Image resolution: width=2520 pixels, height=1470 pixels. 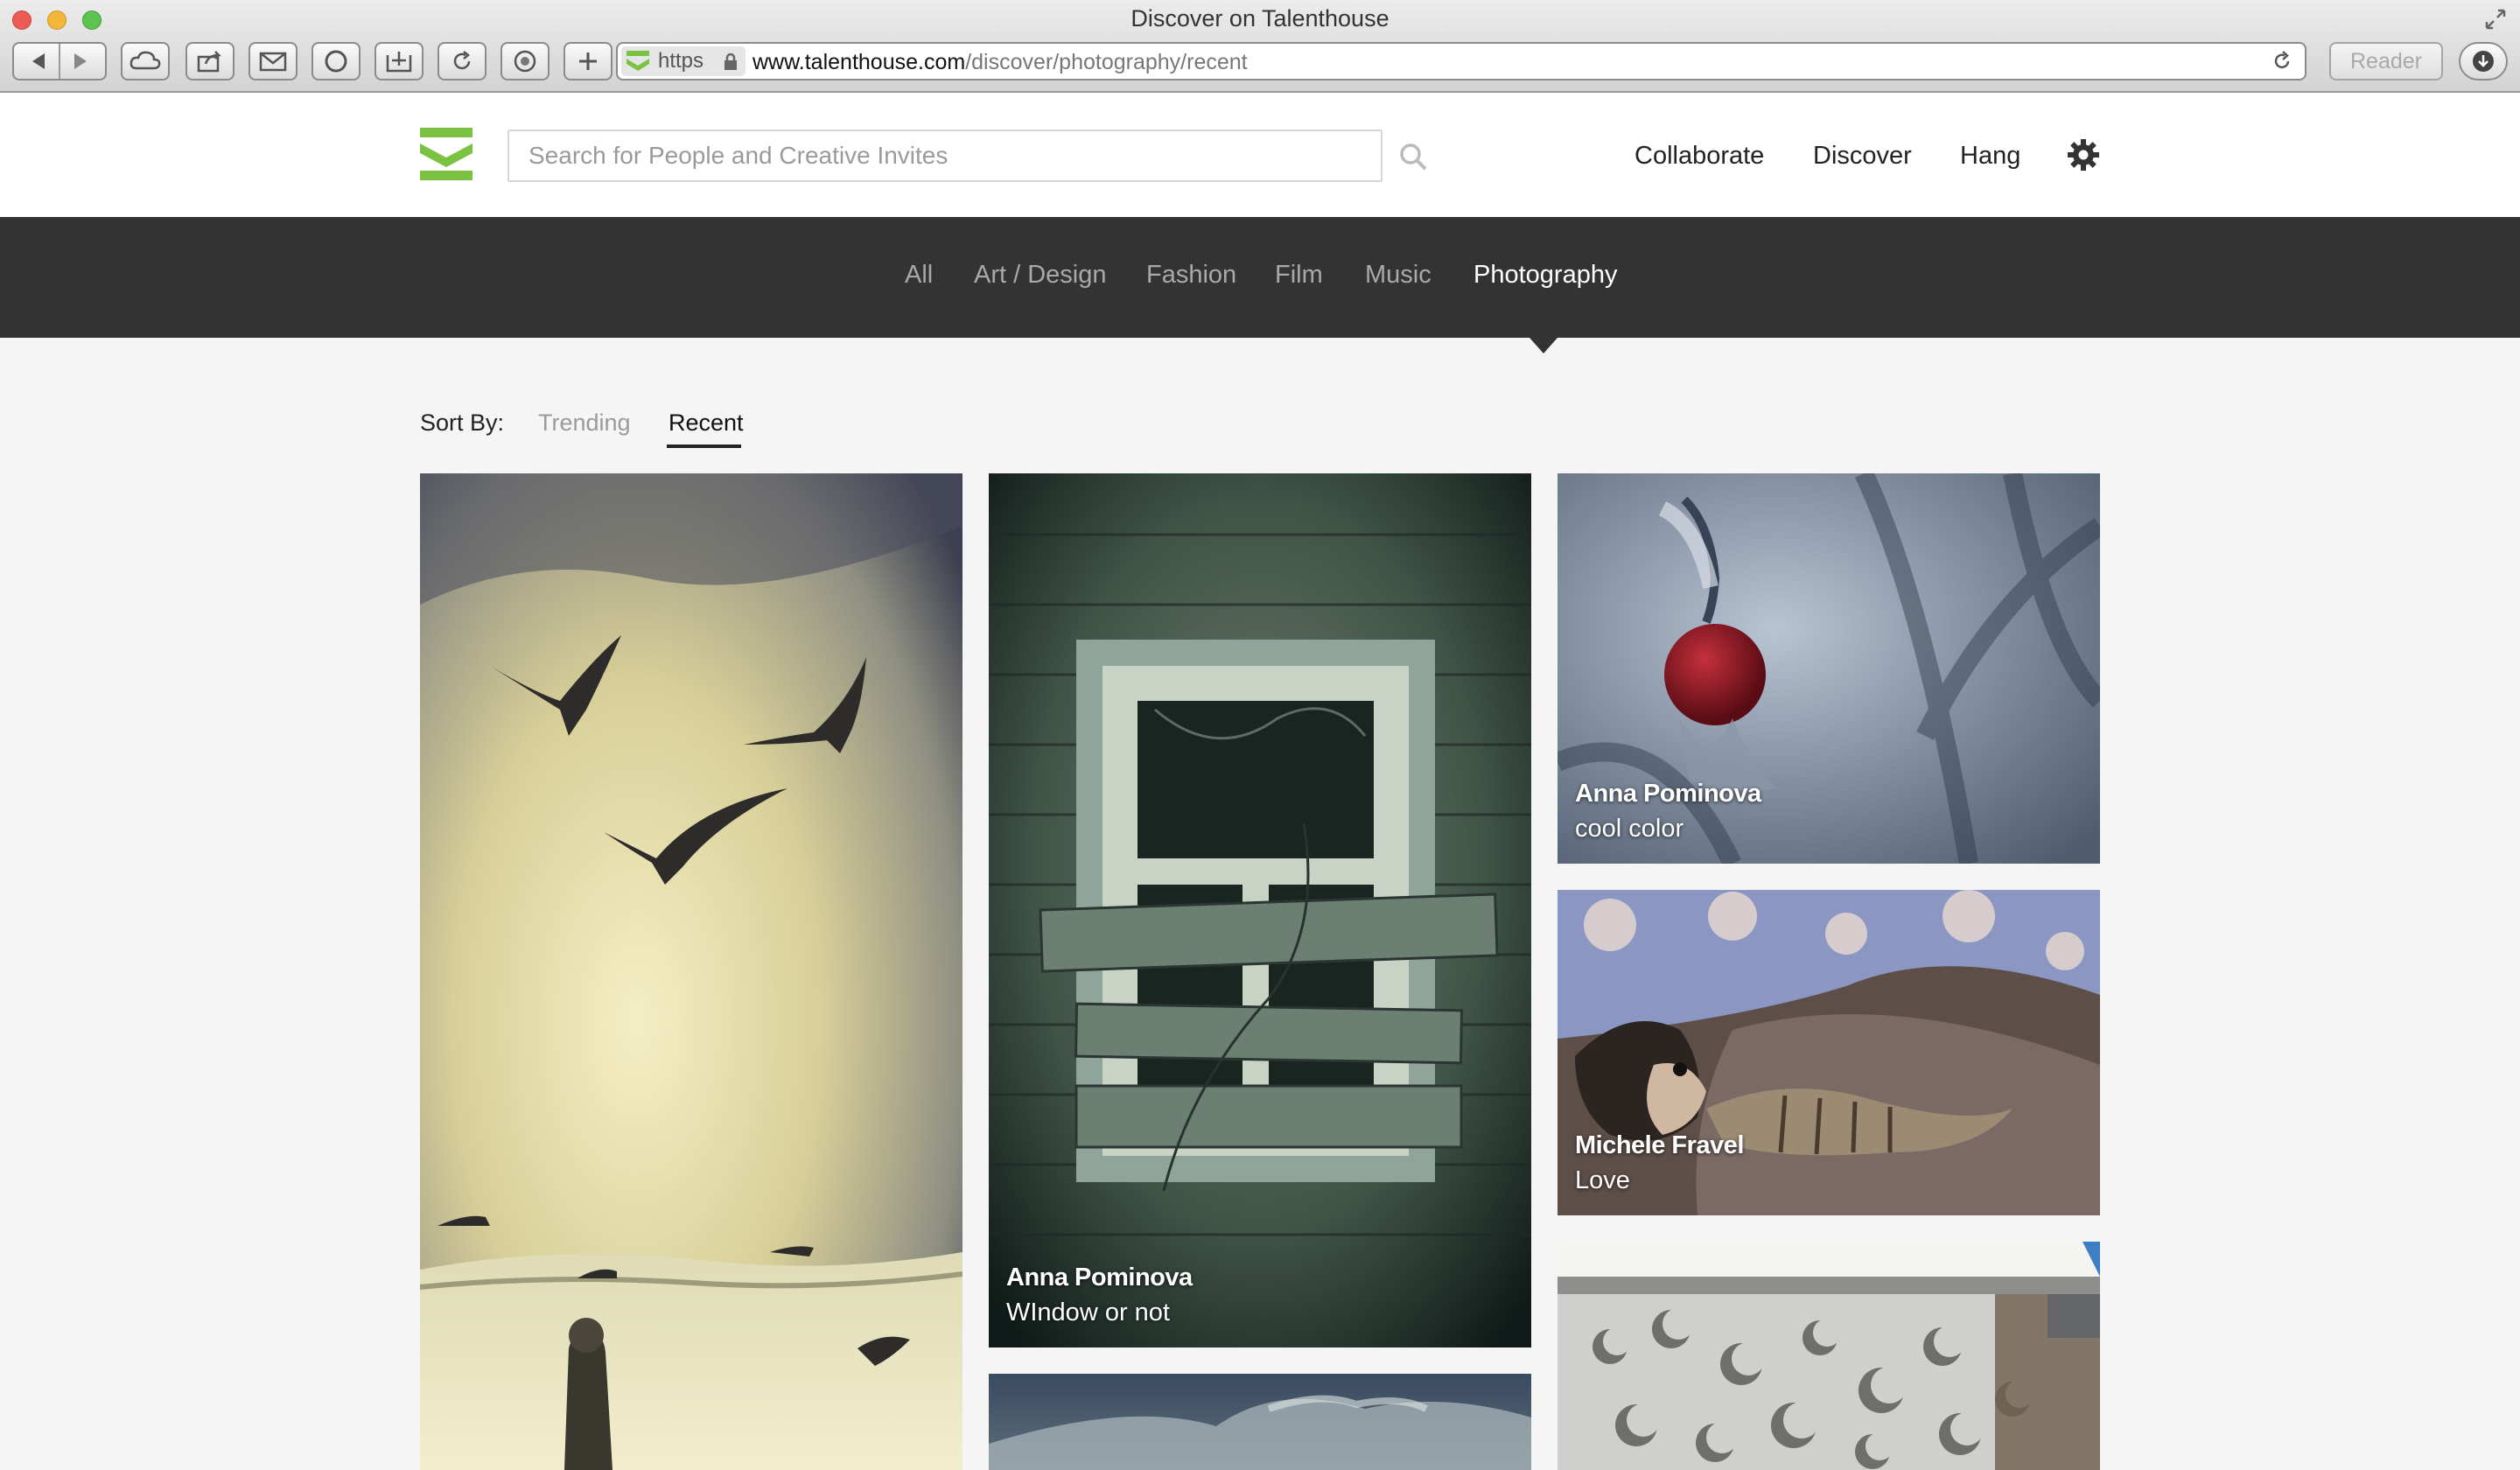 I want to click on share-icon, so click(x=210, y=61).